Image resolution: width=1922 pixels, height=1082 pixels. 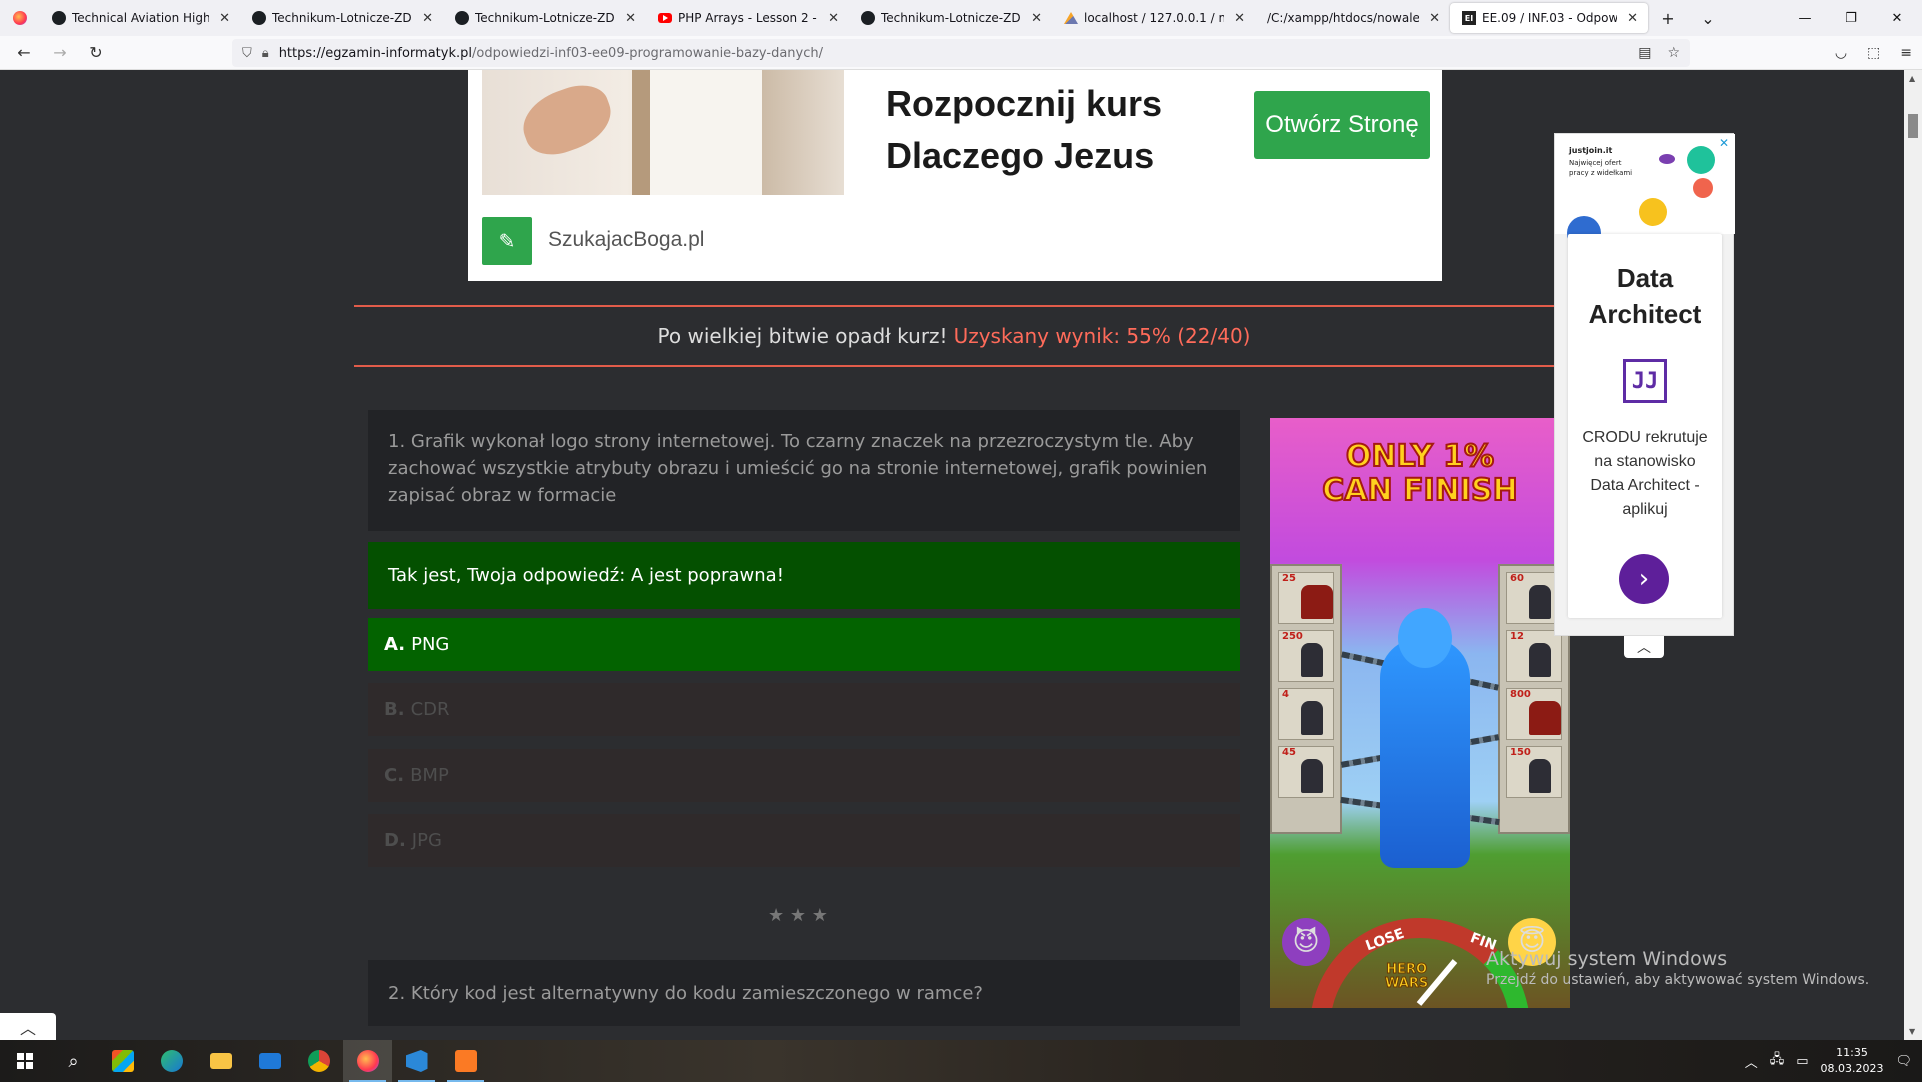 I want to click on ad-source-logo-icon: ✎, so click(x=507, y=241).